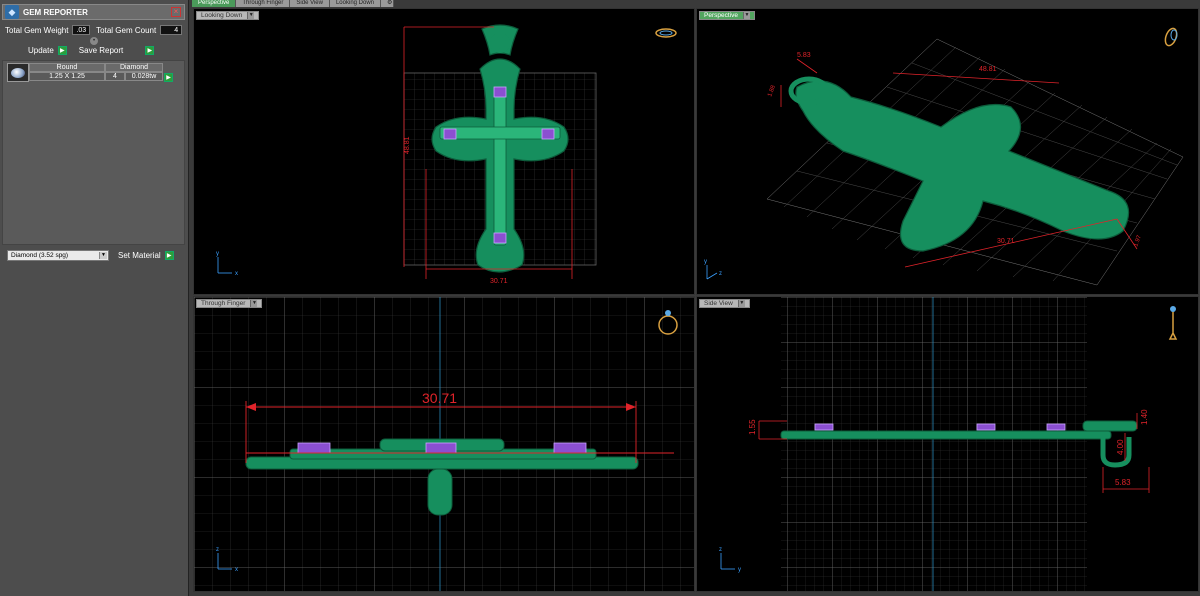  I want to click on gem-table-row: Round 1.25 X 1.25 Diamond 4 0.028tw ▶, so click(90, 72).